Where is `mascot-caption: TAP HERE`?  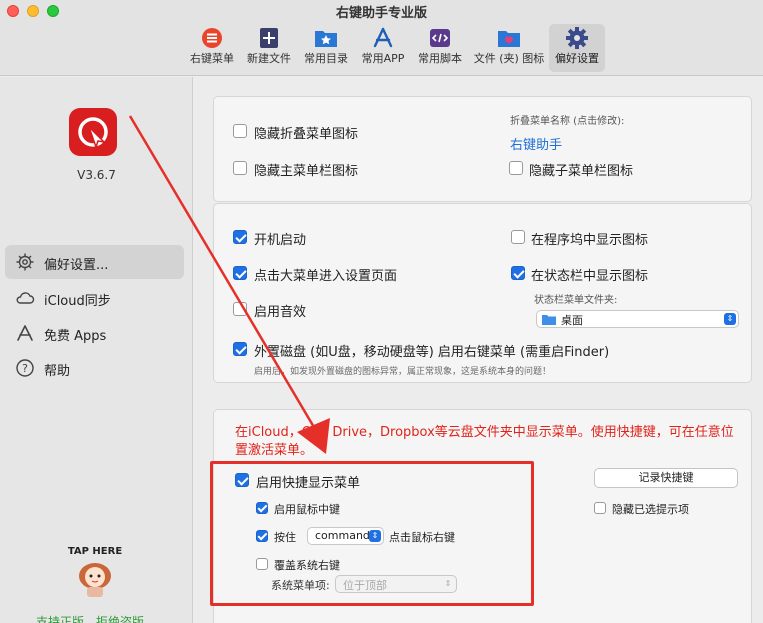
mascot-caption: TAP HERE is located at coordinates (95, 551).